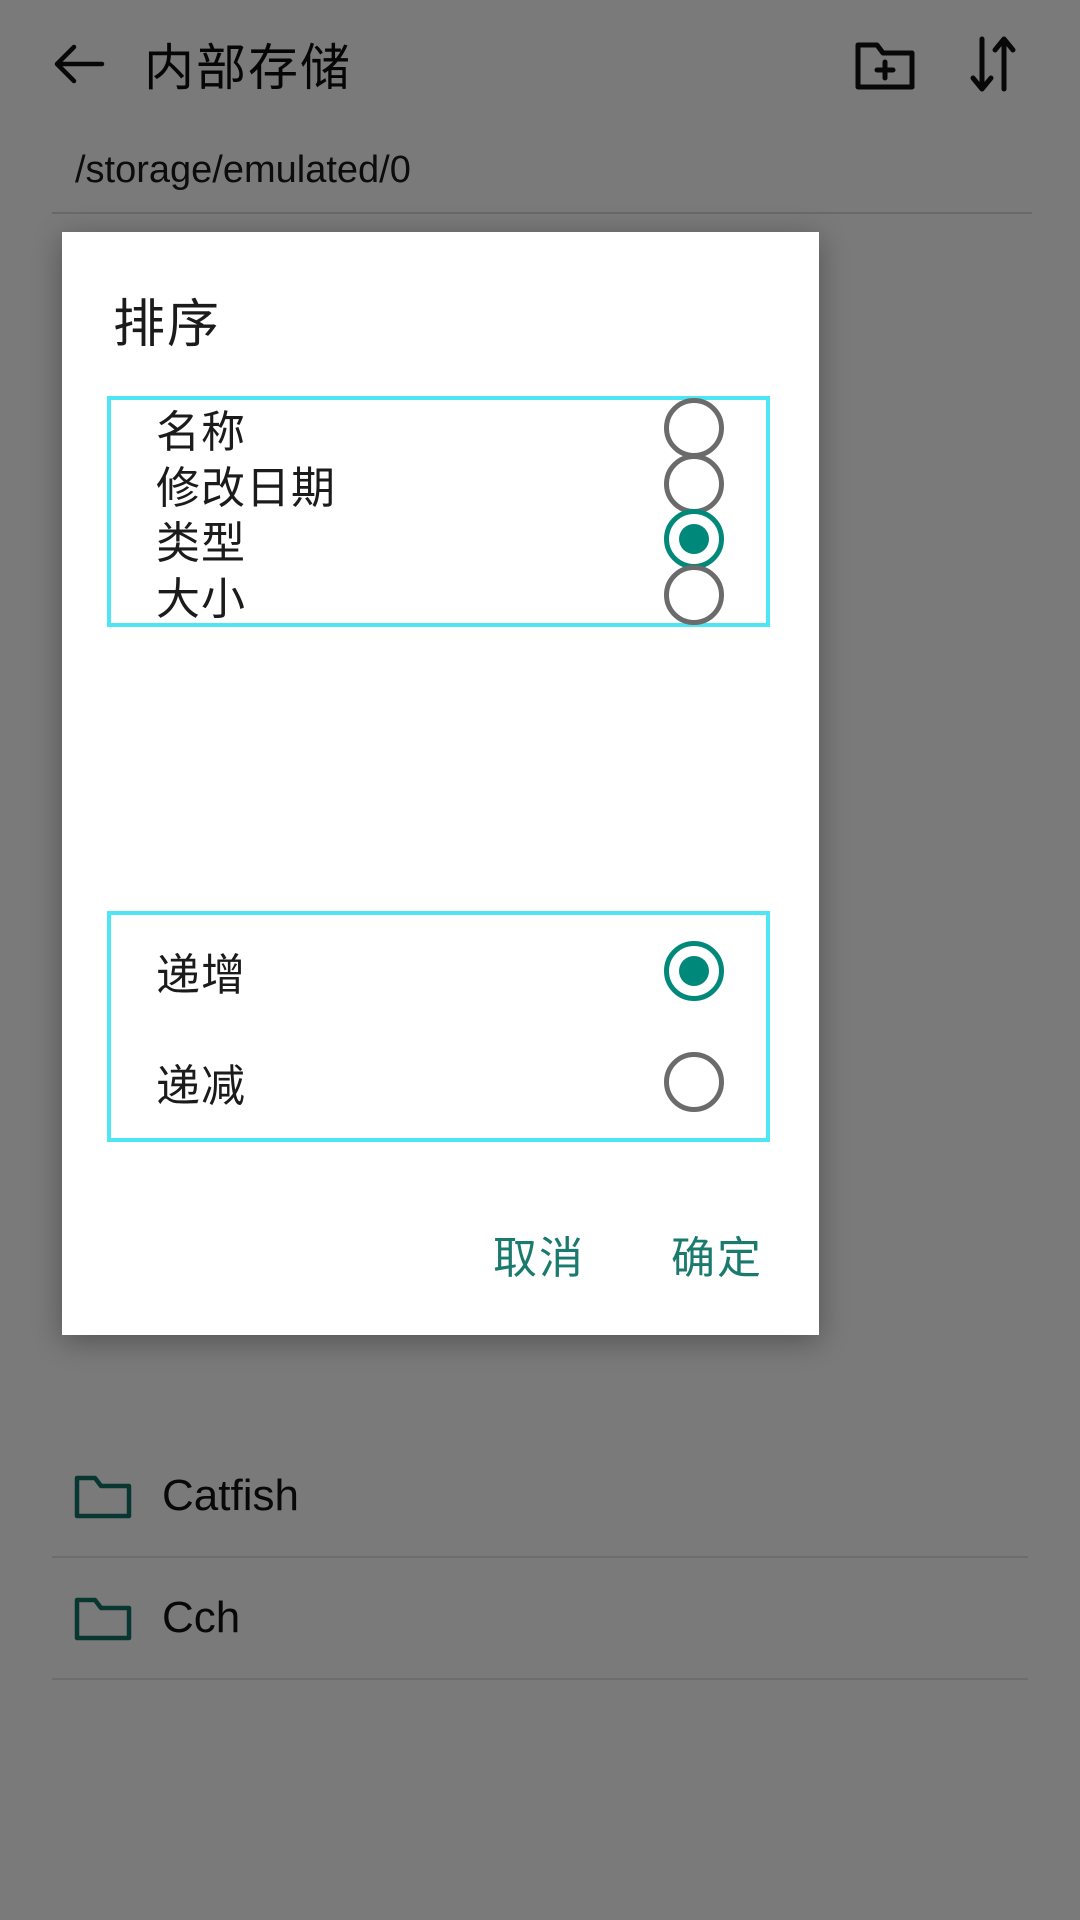  Describe the element at coordinates (694, 1082) in the screenshot. I see `radio-button-descending` at that location.